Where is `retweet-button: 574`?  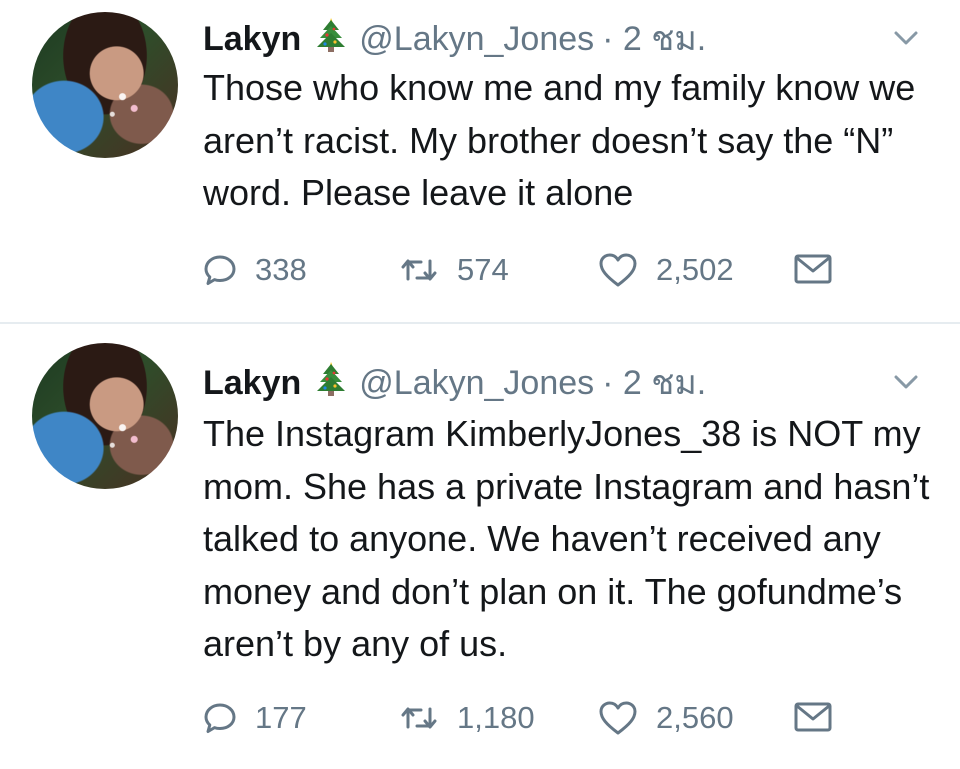 retweet-button: 574 is located at coordinates (454, 270).